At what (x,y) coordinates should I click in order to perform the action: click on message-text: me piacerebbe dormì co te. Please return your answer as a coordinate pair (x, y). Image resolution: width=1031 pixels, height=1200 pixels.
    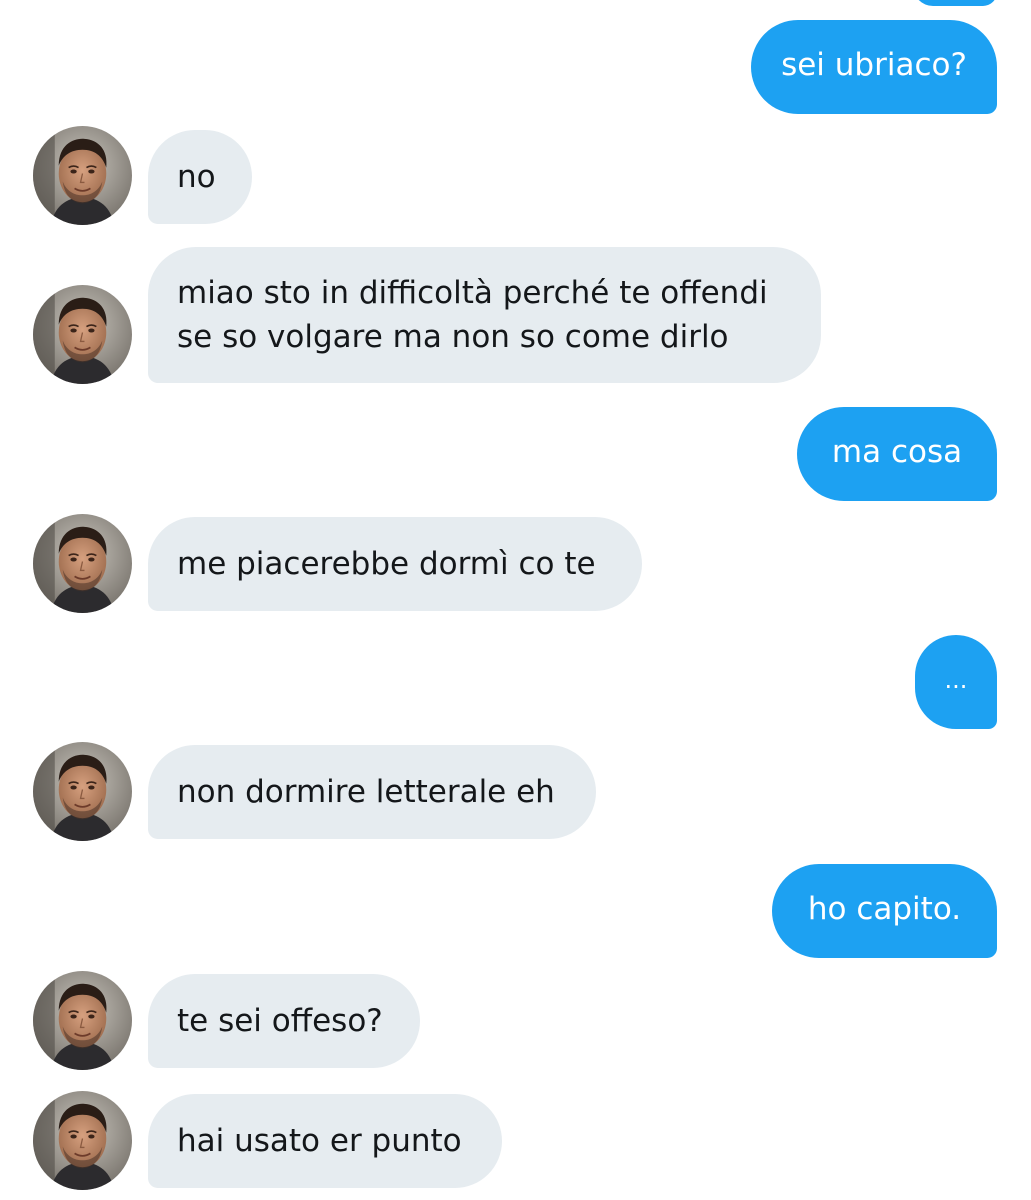
    Looking at the image, I should click on (386, 564).